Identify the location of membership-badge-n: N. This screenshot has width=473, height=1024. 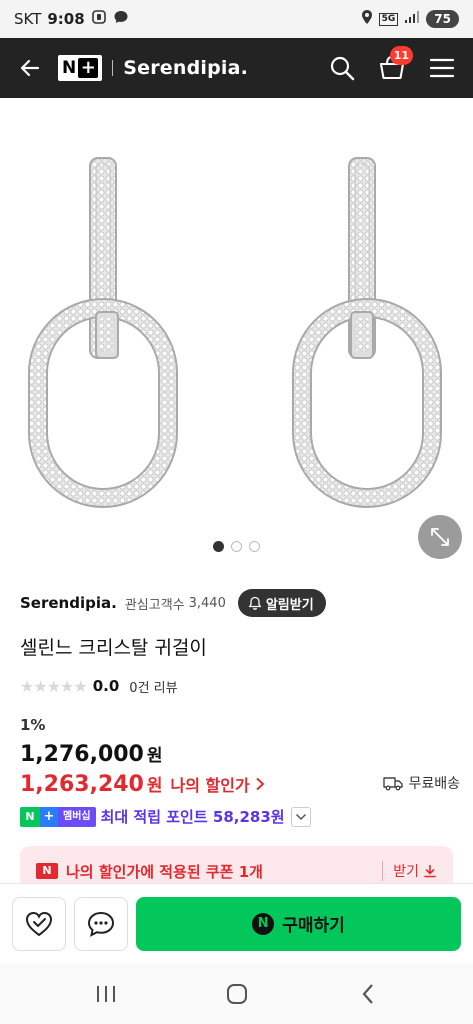
(30, 816).